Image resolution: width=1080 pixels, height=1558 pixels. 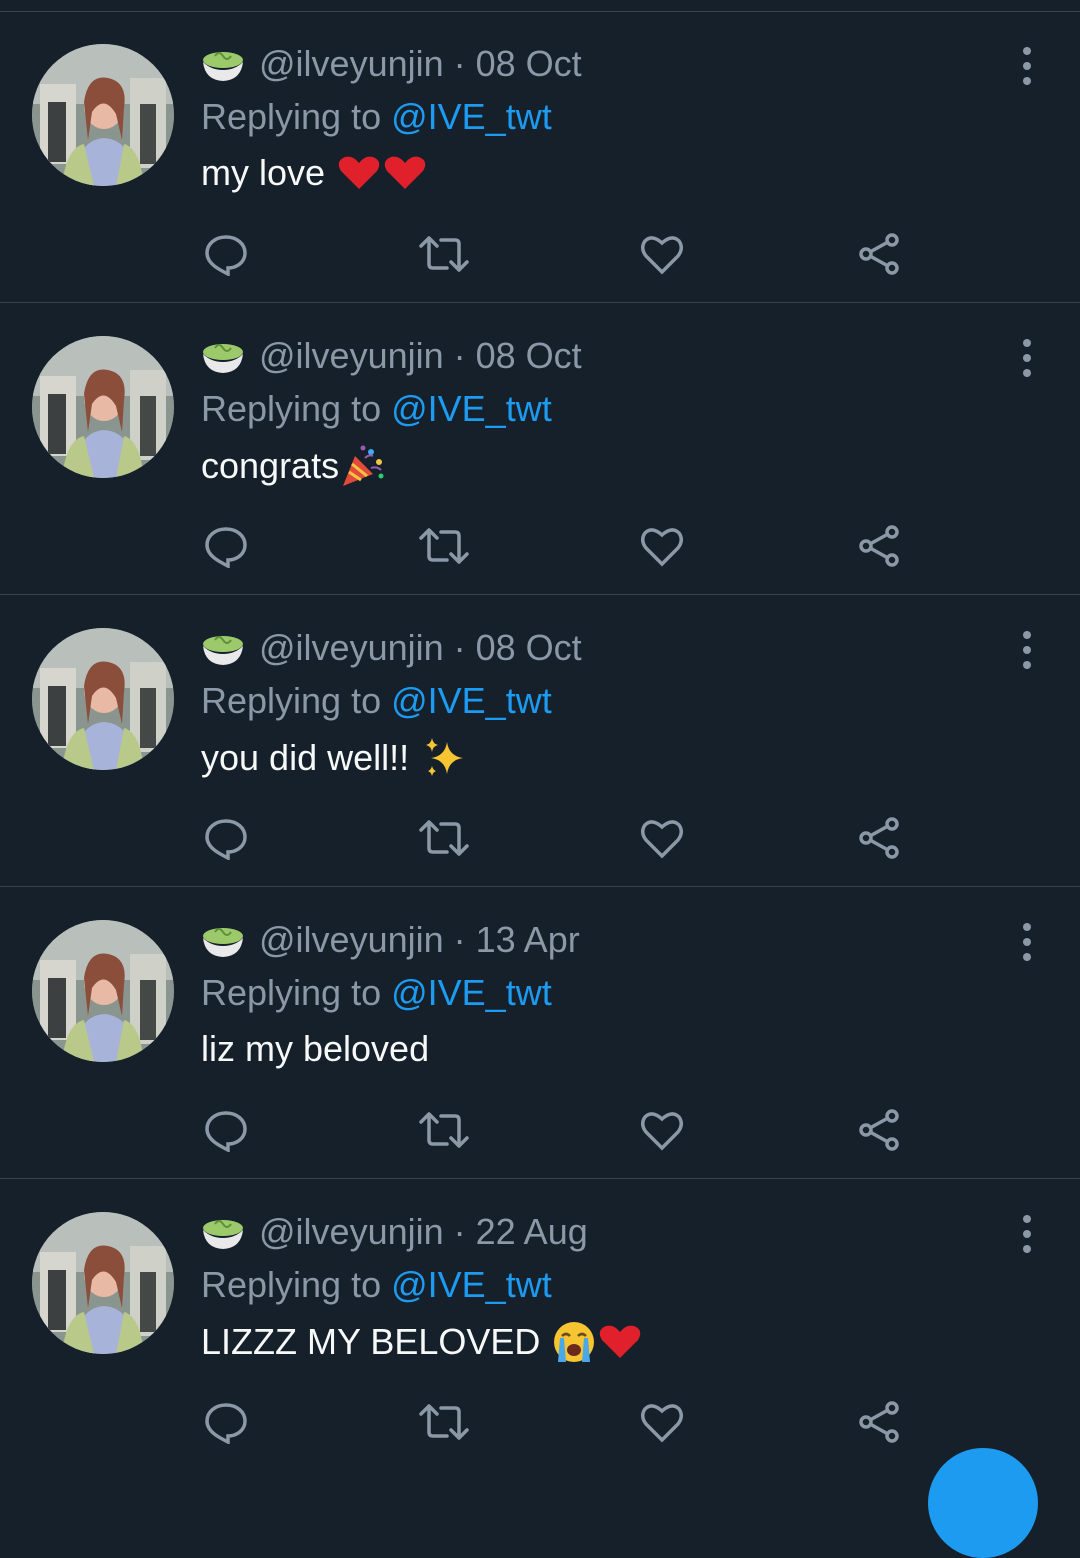 I want to click on tweet-header: @ilveyunjin · 13 Apr, so click(x=390, y=940).